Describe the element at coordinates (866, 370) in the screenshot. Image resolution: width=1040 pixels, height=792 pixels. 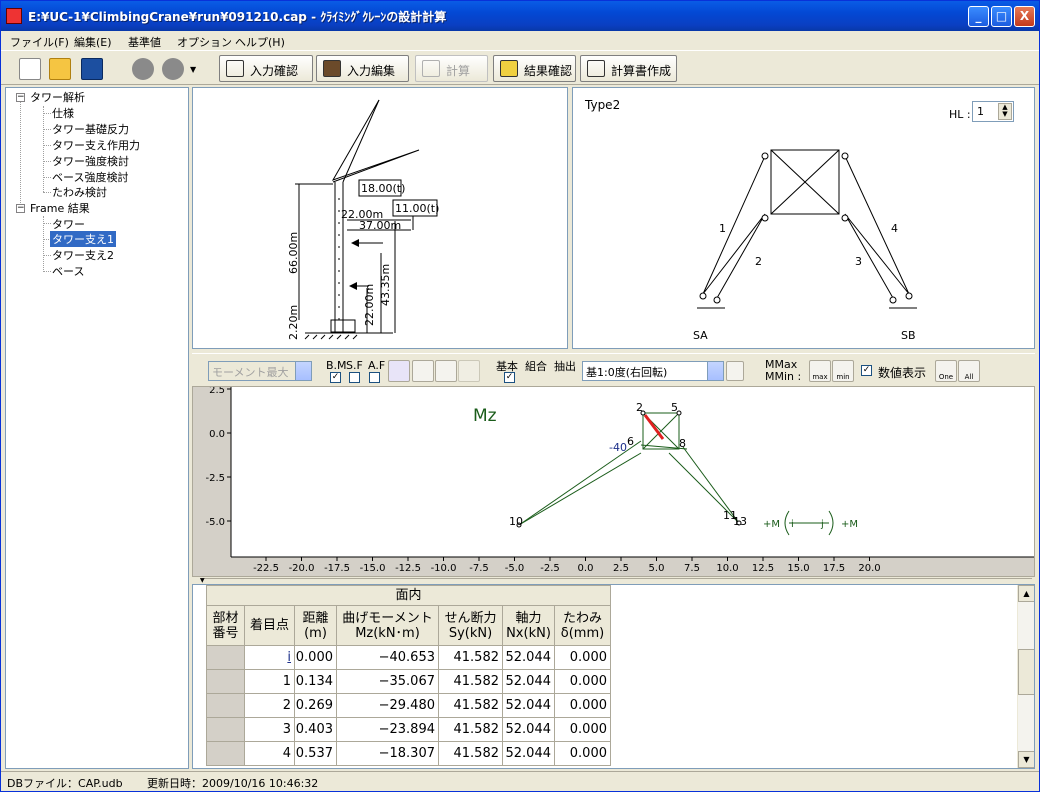
I see `show-values-checkbox: ✓` at that location.